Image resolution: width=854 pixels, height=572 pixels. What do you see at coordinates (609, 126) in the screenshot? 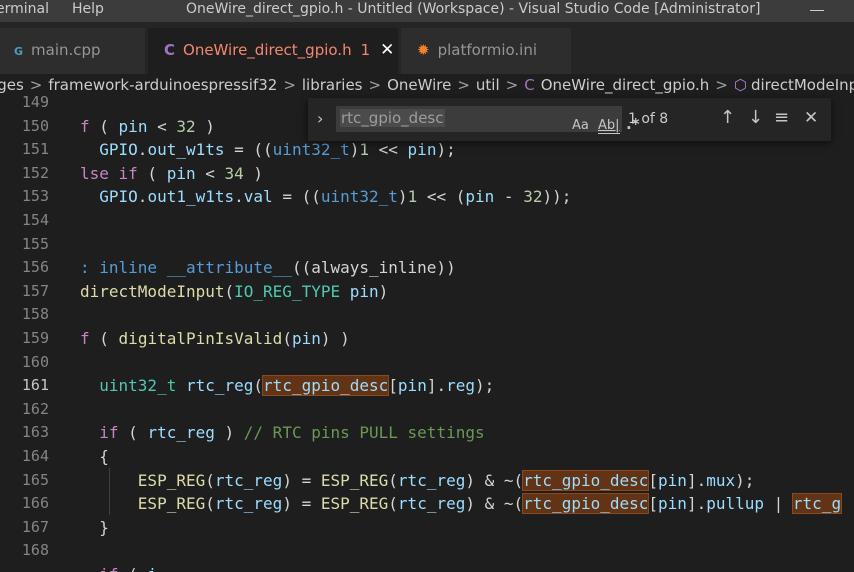
I see `whole-word-icon: Ab|` at bounding box center [609, 126].